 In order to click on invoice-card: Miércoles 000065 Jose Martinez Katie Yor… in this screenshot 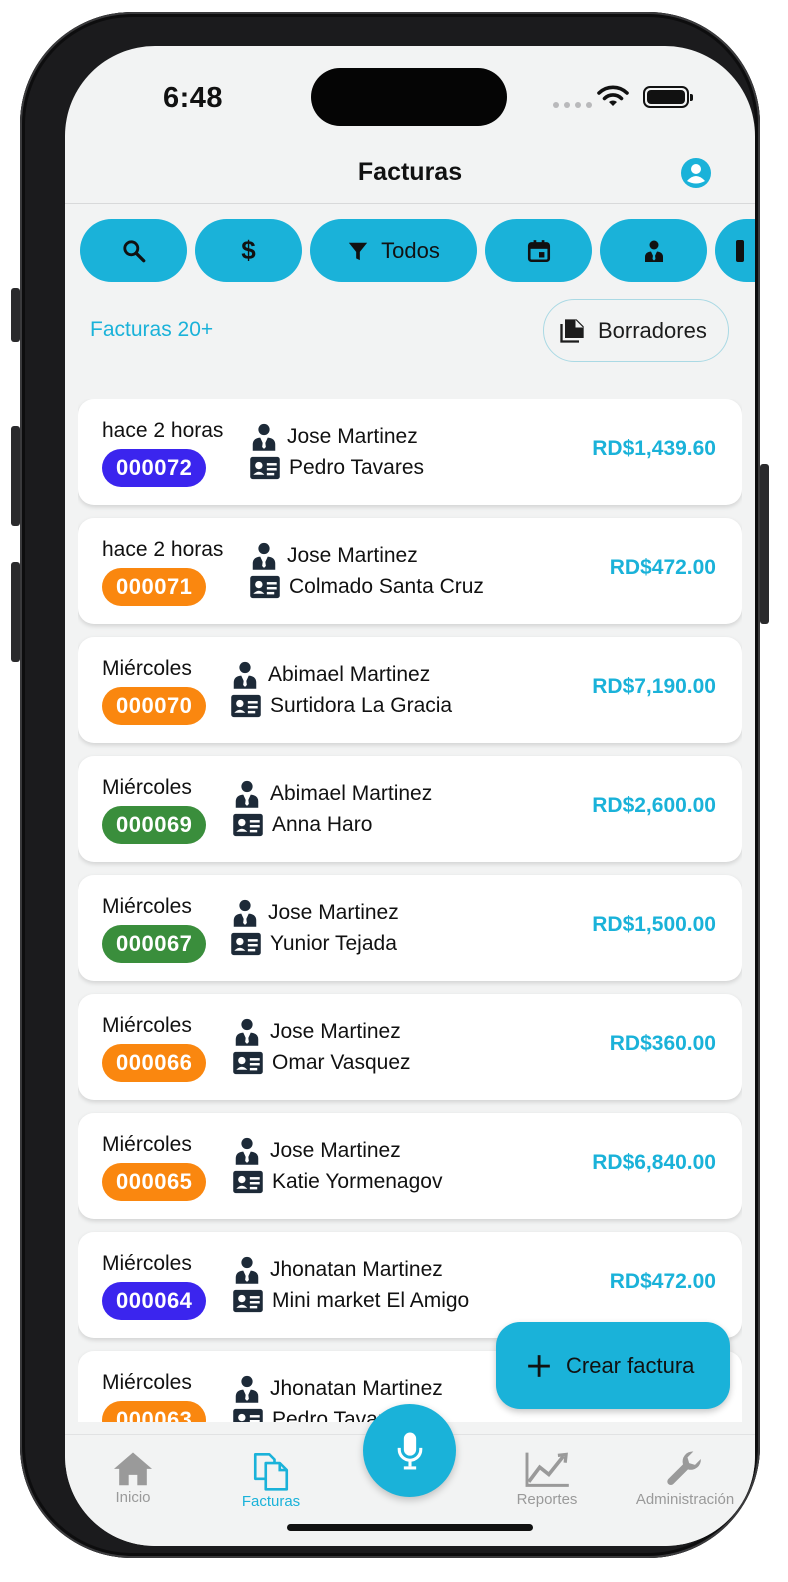, I will do `click(410, 1166)`.